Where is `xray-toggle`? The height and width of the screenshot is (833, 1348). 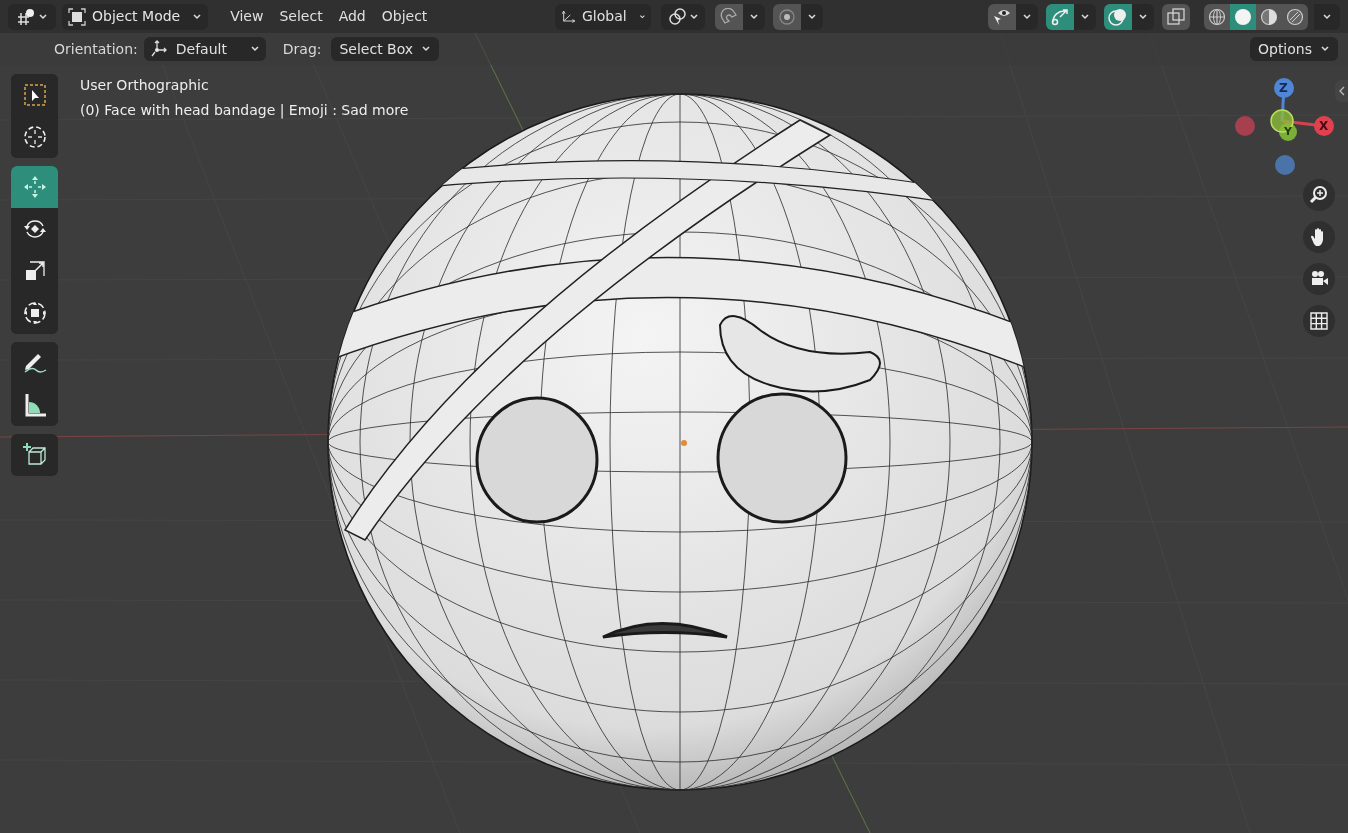 xray-toggle is located at coordinates (1176, 16).